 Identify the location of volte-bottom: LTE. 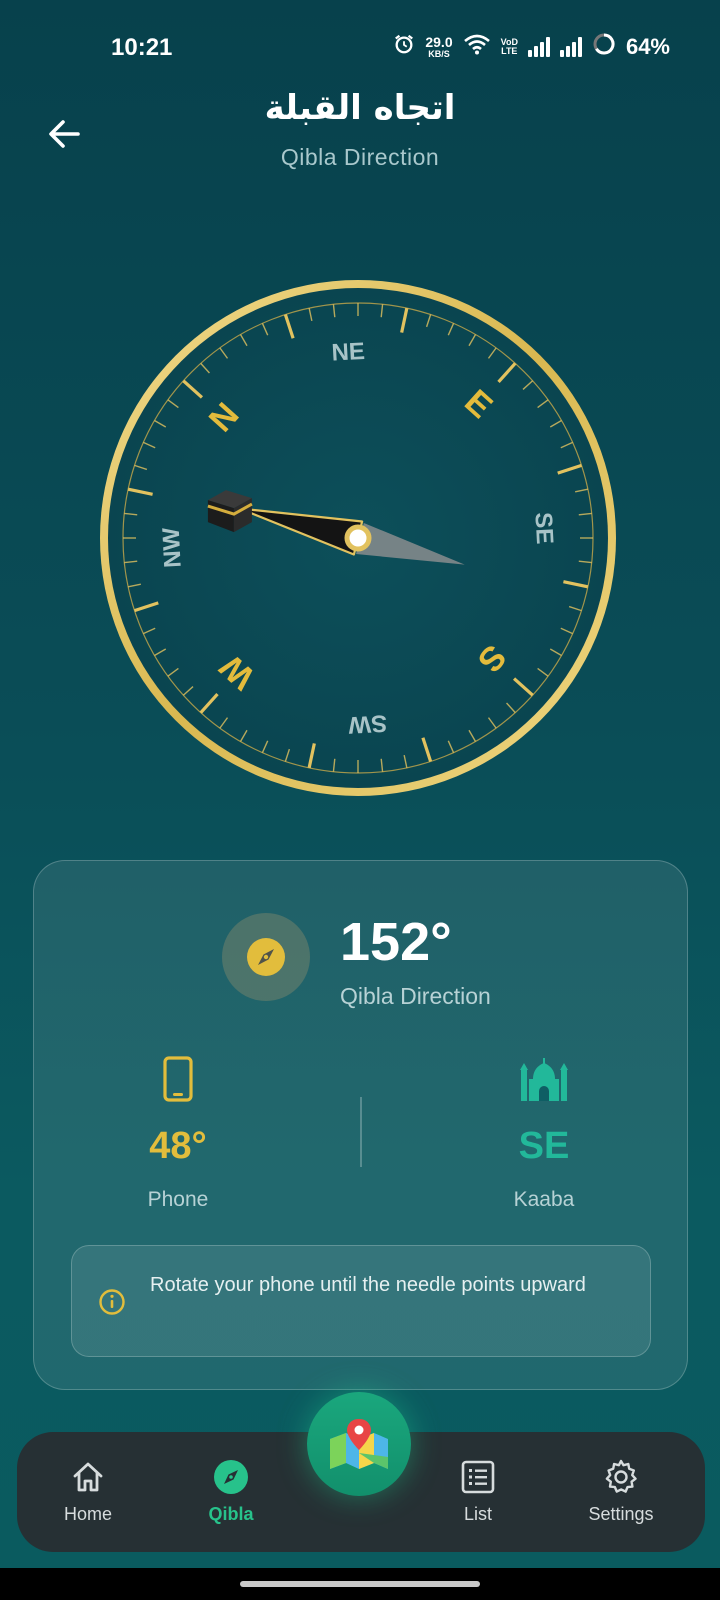
(509, 50).